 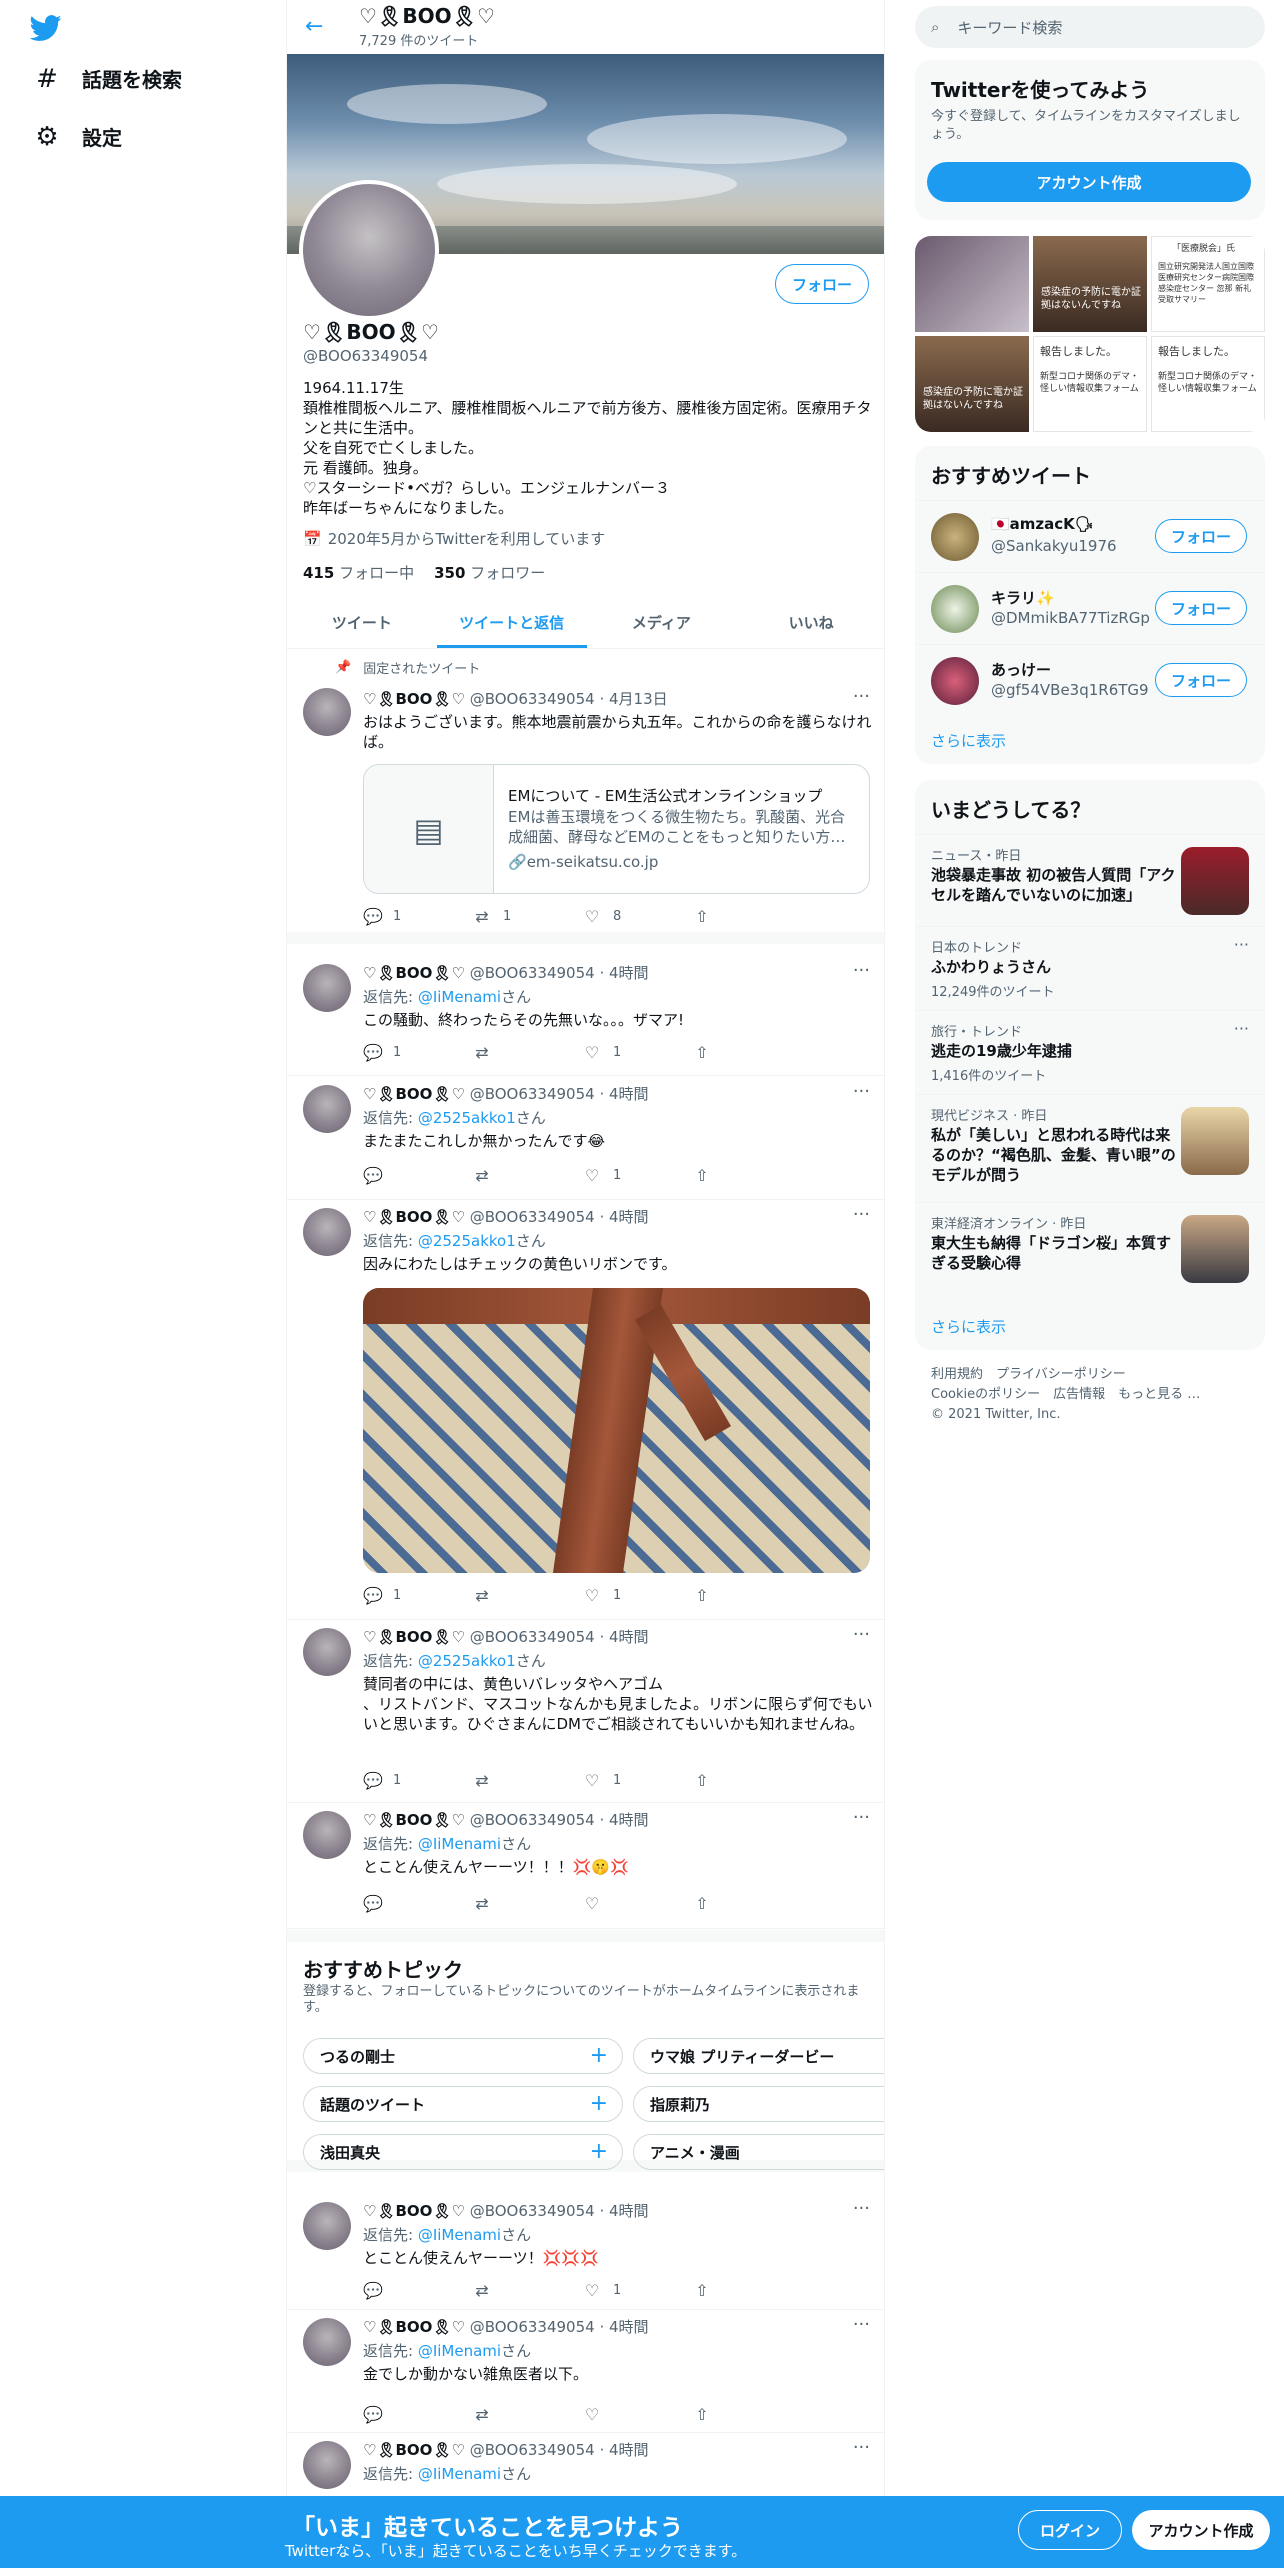 I want to click on create-account-button: アカウント作成, so click(x=1089, y=182).